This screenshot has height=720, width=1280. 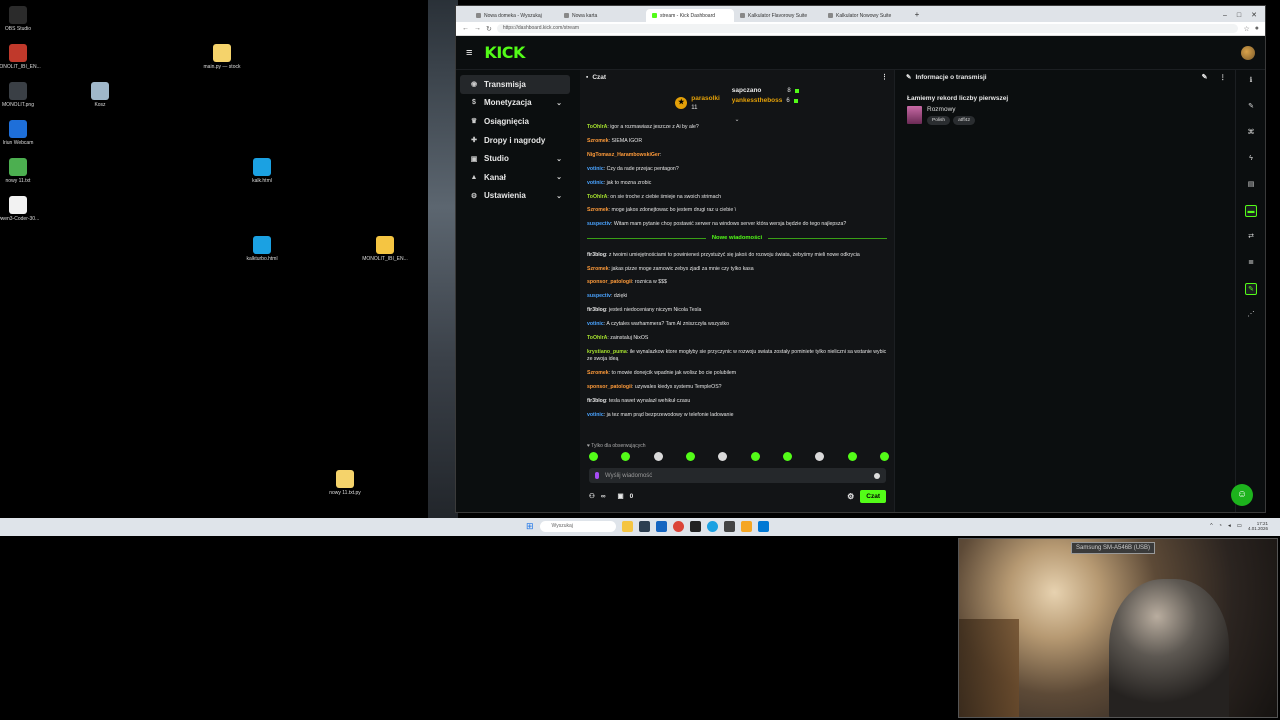 I want to click on sidebar-item-settings: ⚙ Ustawienia ⌄, so click(x=515, y=196).